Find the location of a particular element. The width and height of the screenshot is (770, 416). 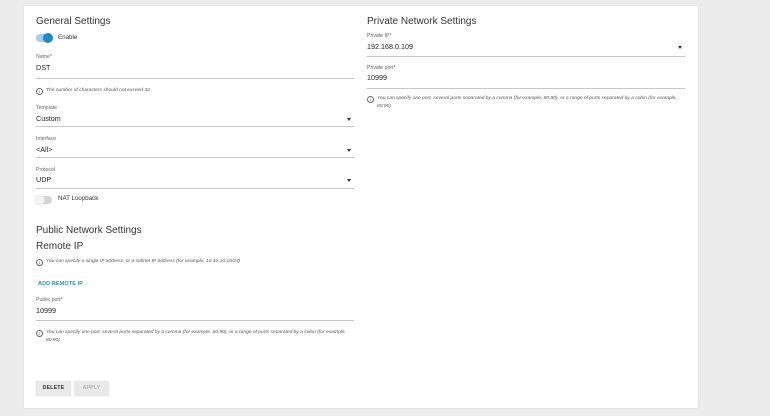

protocol-underline is located at coordinates (195, 188).